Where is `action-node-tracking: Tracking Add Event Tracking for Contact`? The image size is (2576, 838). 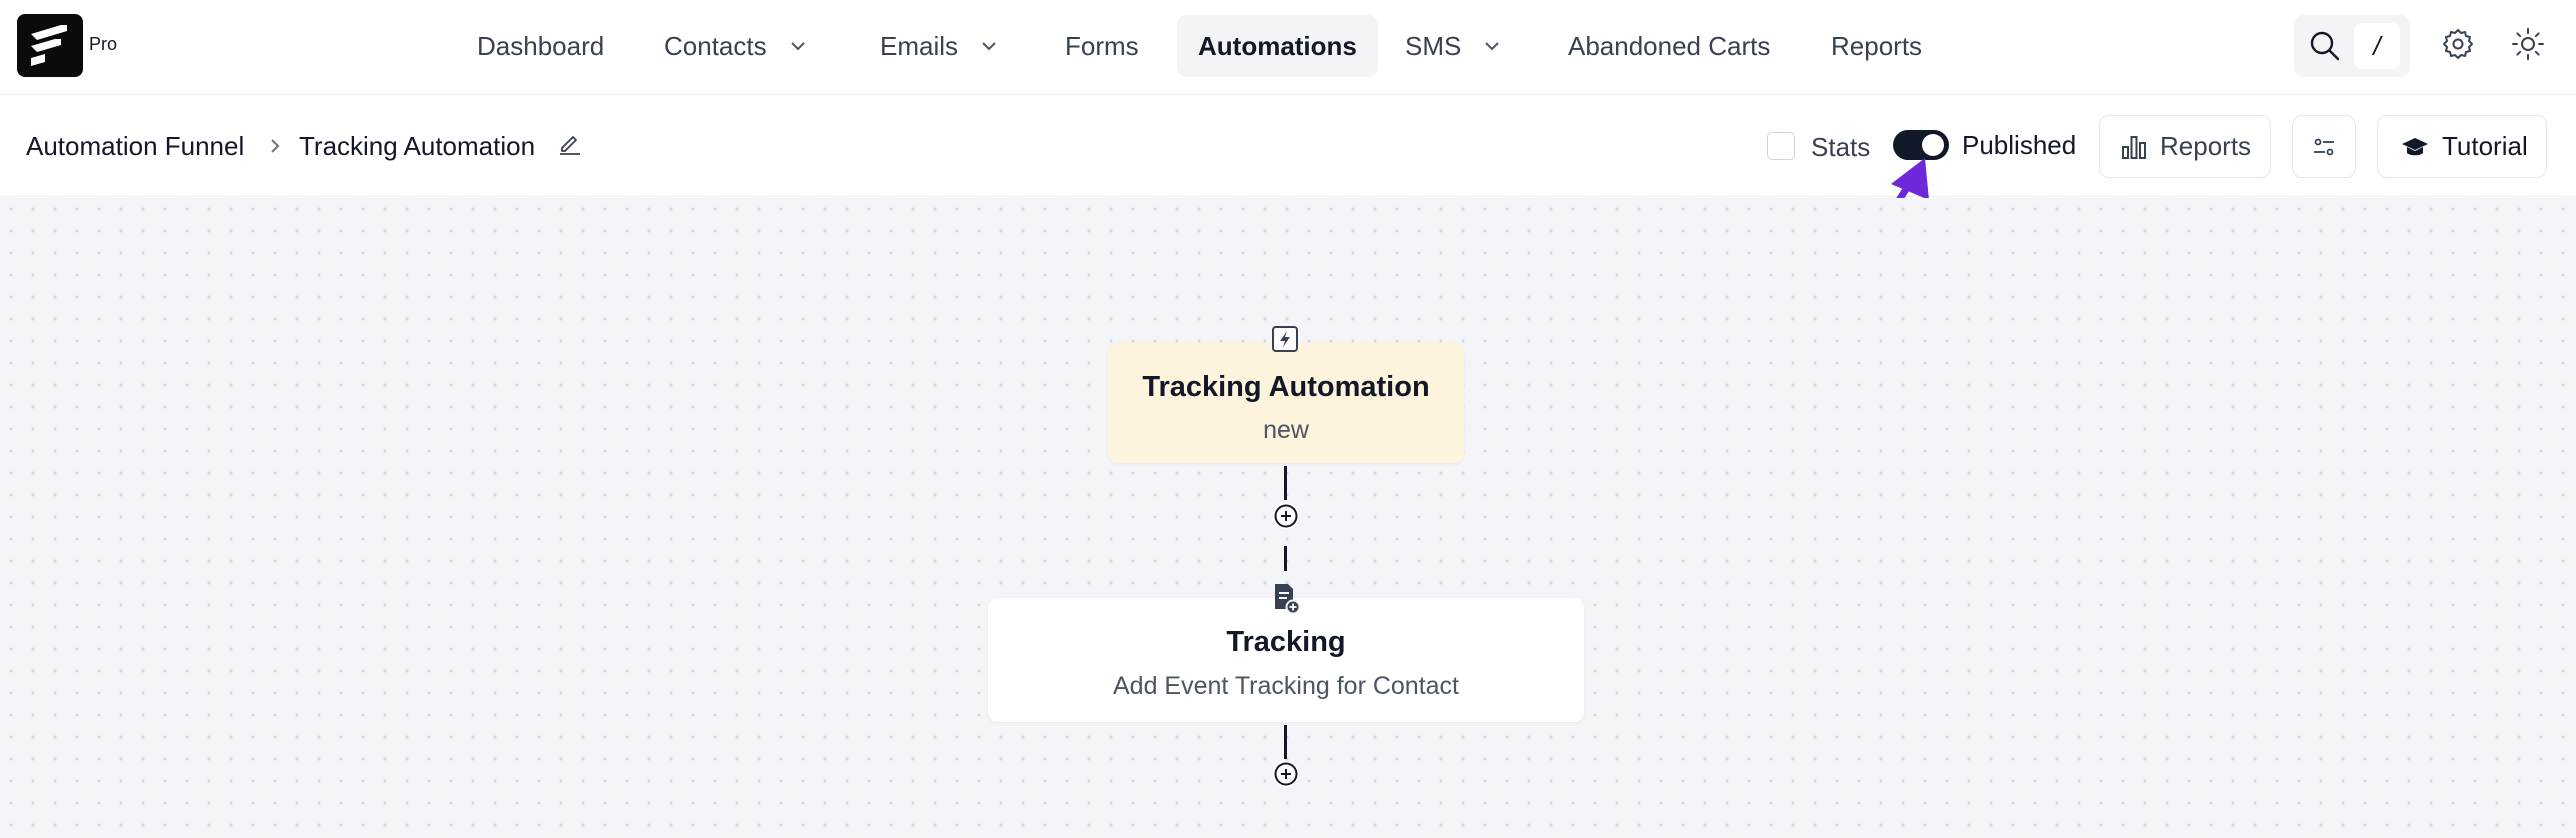
action-node-tracking: Tracking Add Event Tracking for Contact is located at coordinates (1286, 660).